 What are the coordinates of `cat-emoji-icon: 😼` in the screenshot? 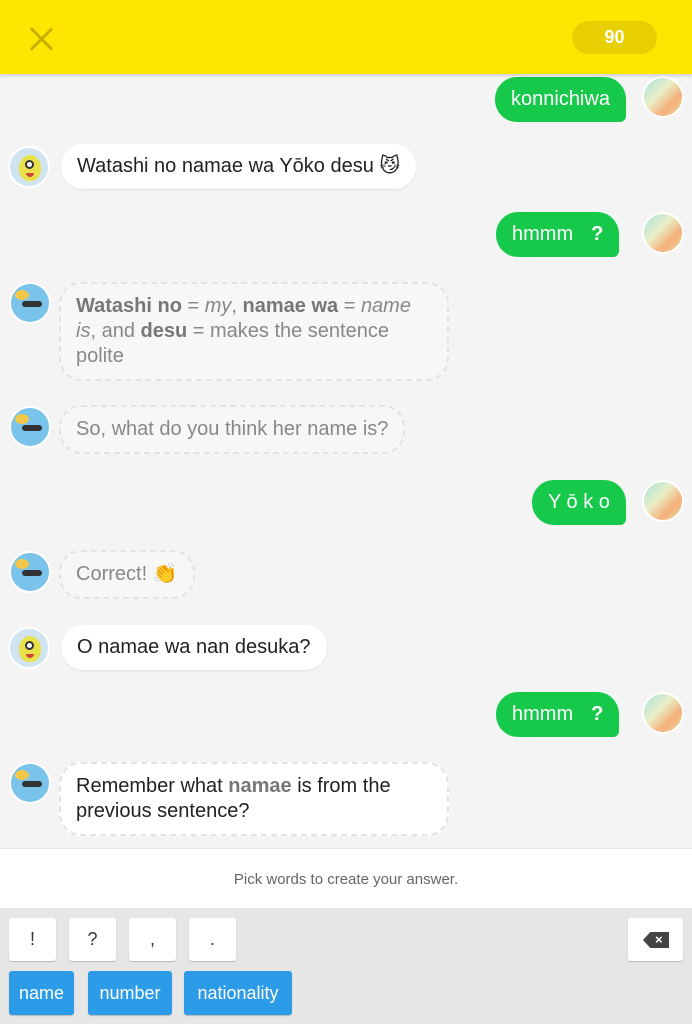 It's located at (390, 166).